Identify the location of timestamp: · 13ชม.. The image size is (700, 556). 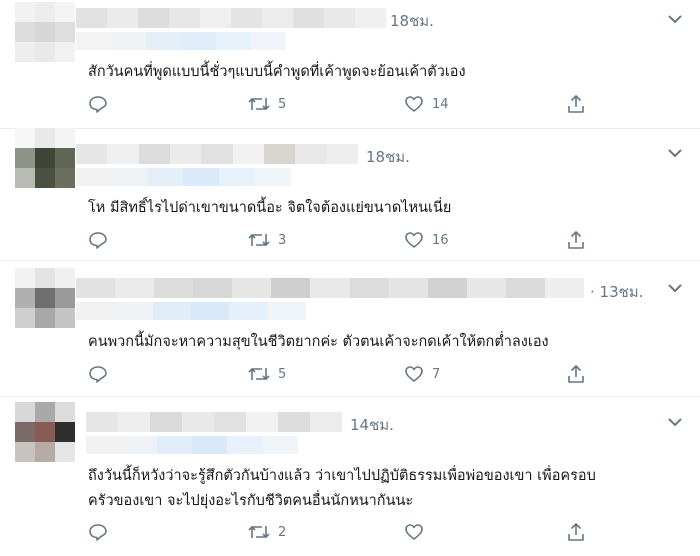
(616, 292).